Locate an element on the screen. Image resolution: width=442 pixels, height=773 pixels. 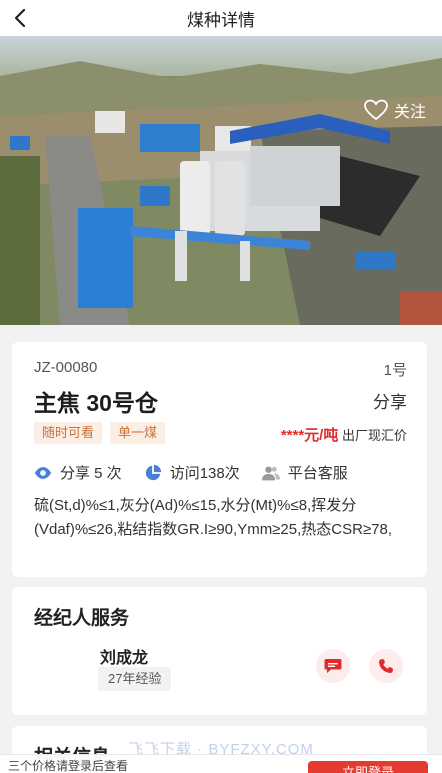
follow-label: 关注 is located at coordinates (409, 112).